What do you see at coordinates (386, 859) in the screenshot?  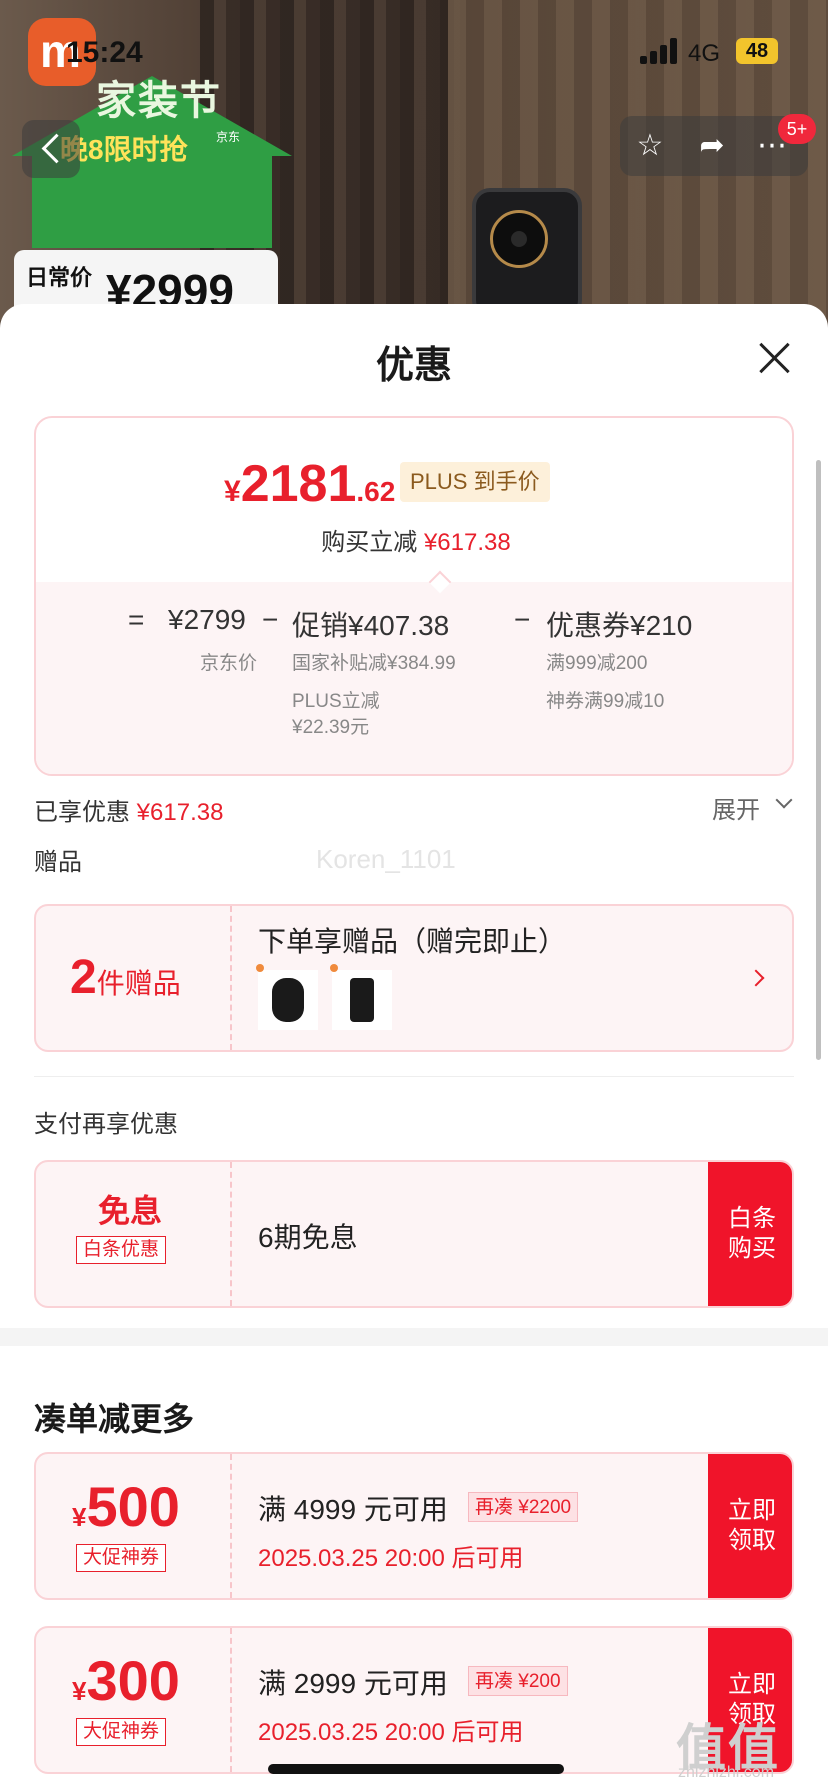 I see `user-watermark: Koren_1101` at bounding box center [386, 859].